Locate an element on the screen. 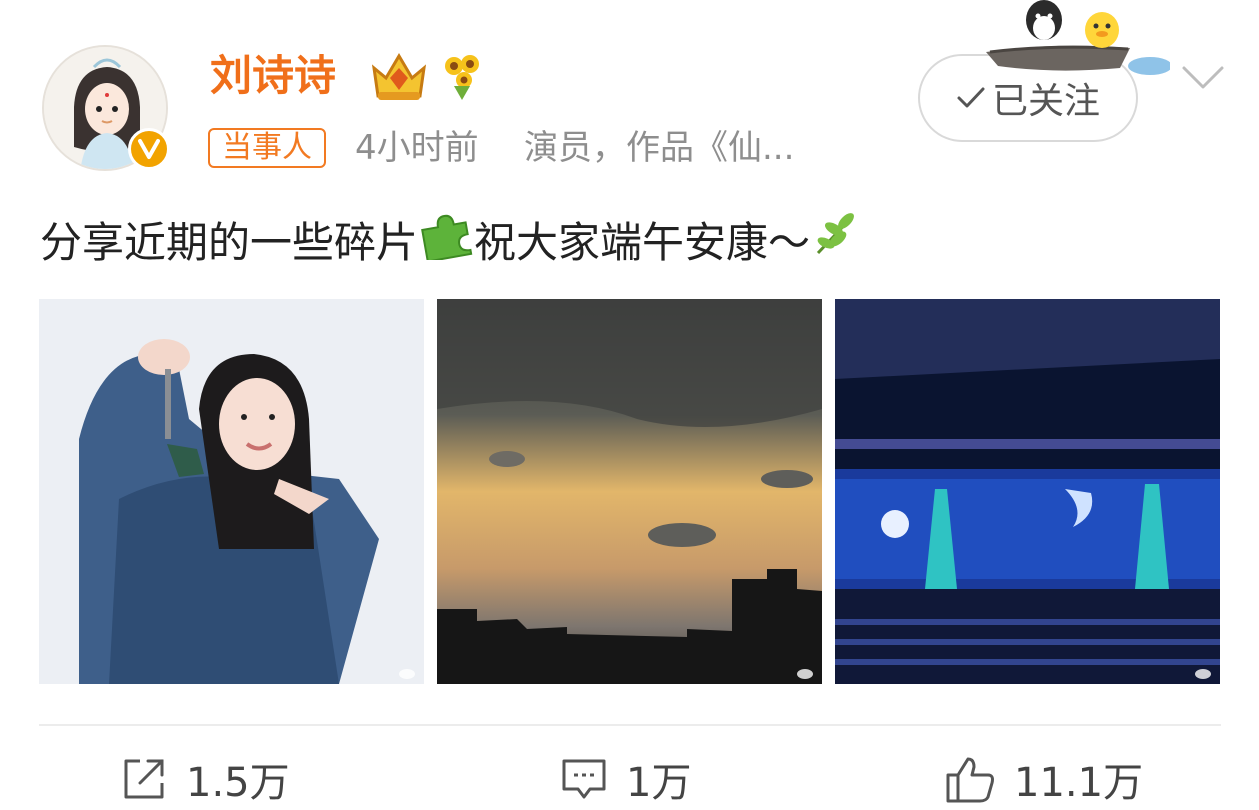  post-image-sky is located at coordinates (629, 491).